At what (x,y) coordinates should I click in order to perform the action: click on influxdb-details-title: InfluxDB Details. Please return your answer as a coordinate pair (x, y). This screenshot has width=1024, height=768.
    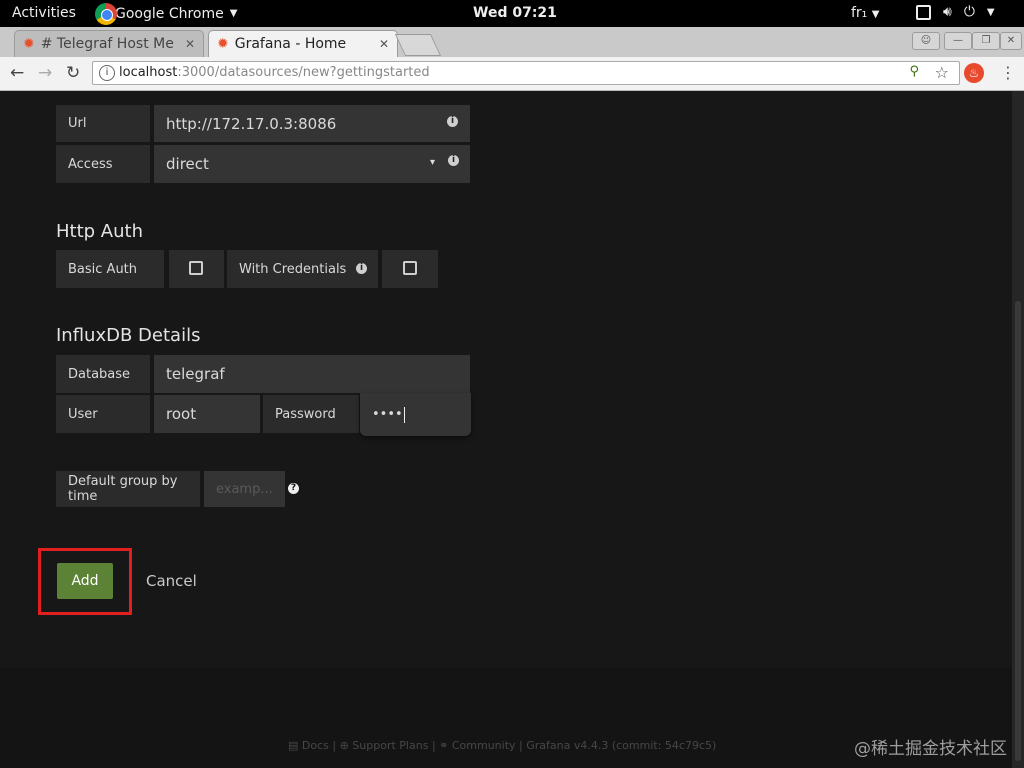
    Looking at the image, I should click on (128, 335).